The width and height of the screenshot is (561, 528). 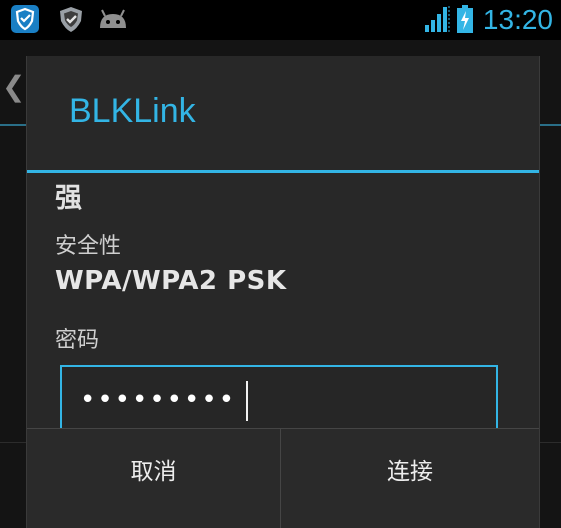 What do you see at coordinates (437, 19) in the screenshot?
I see `signal-icon` at bounding box center [437, 19].